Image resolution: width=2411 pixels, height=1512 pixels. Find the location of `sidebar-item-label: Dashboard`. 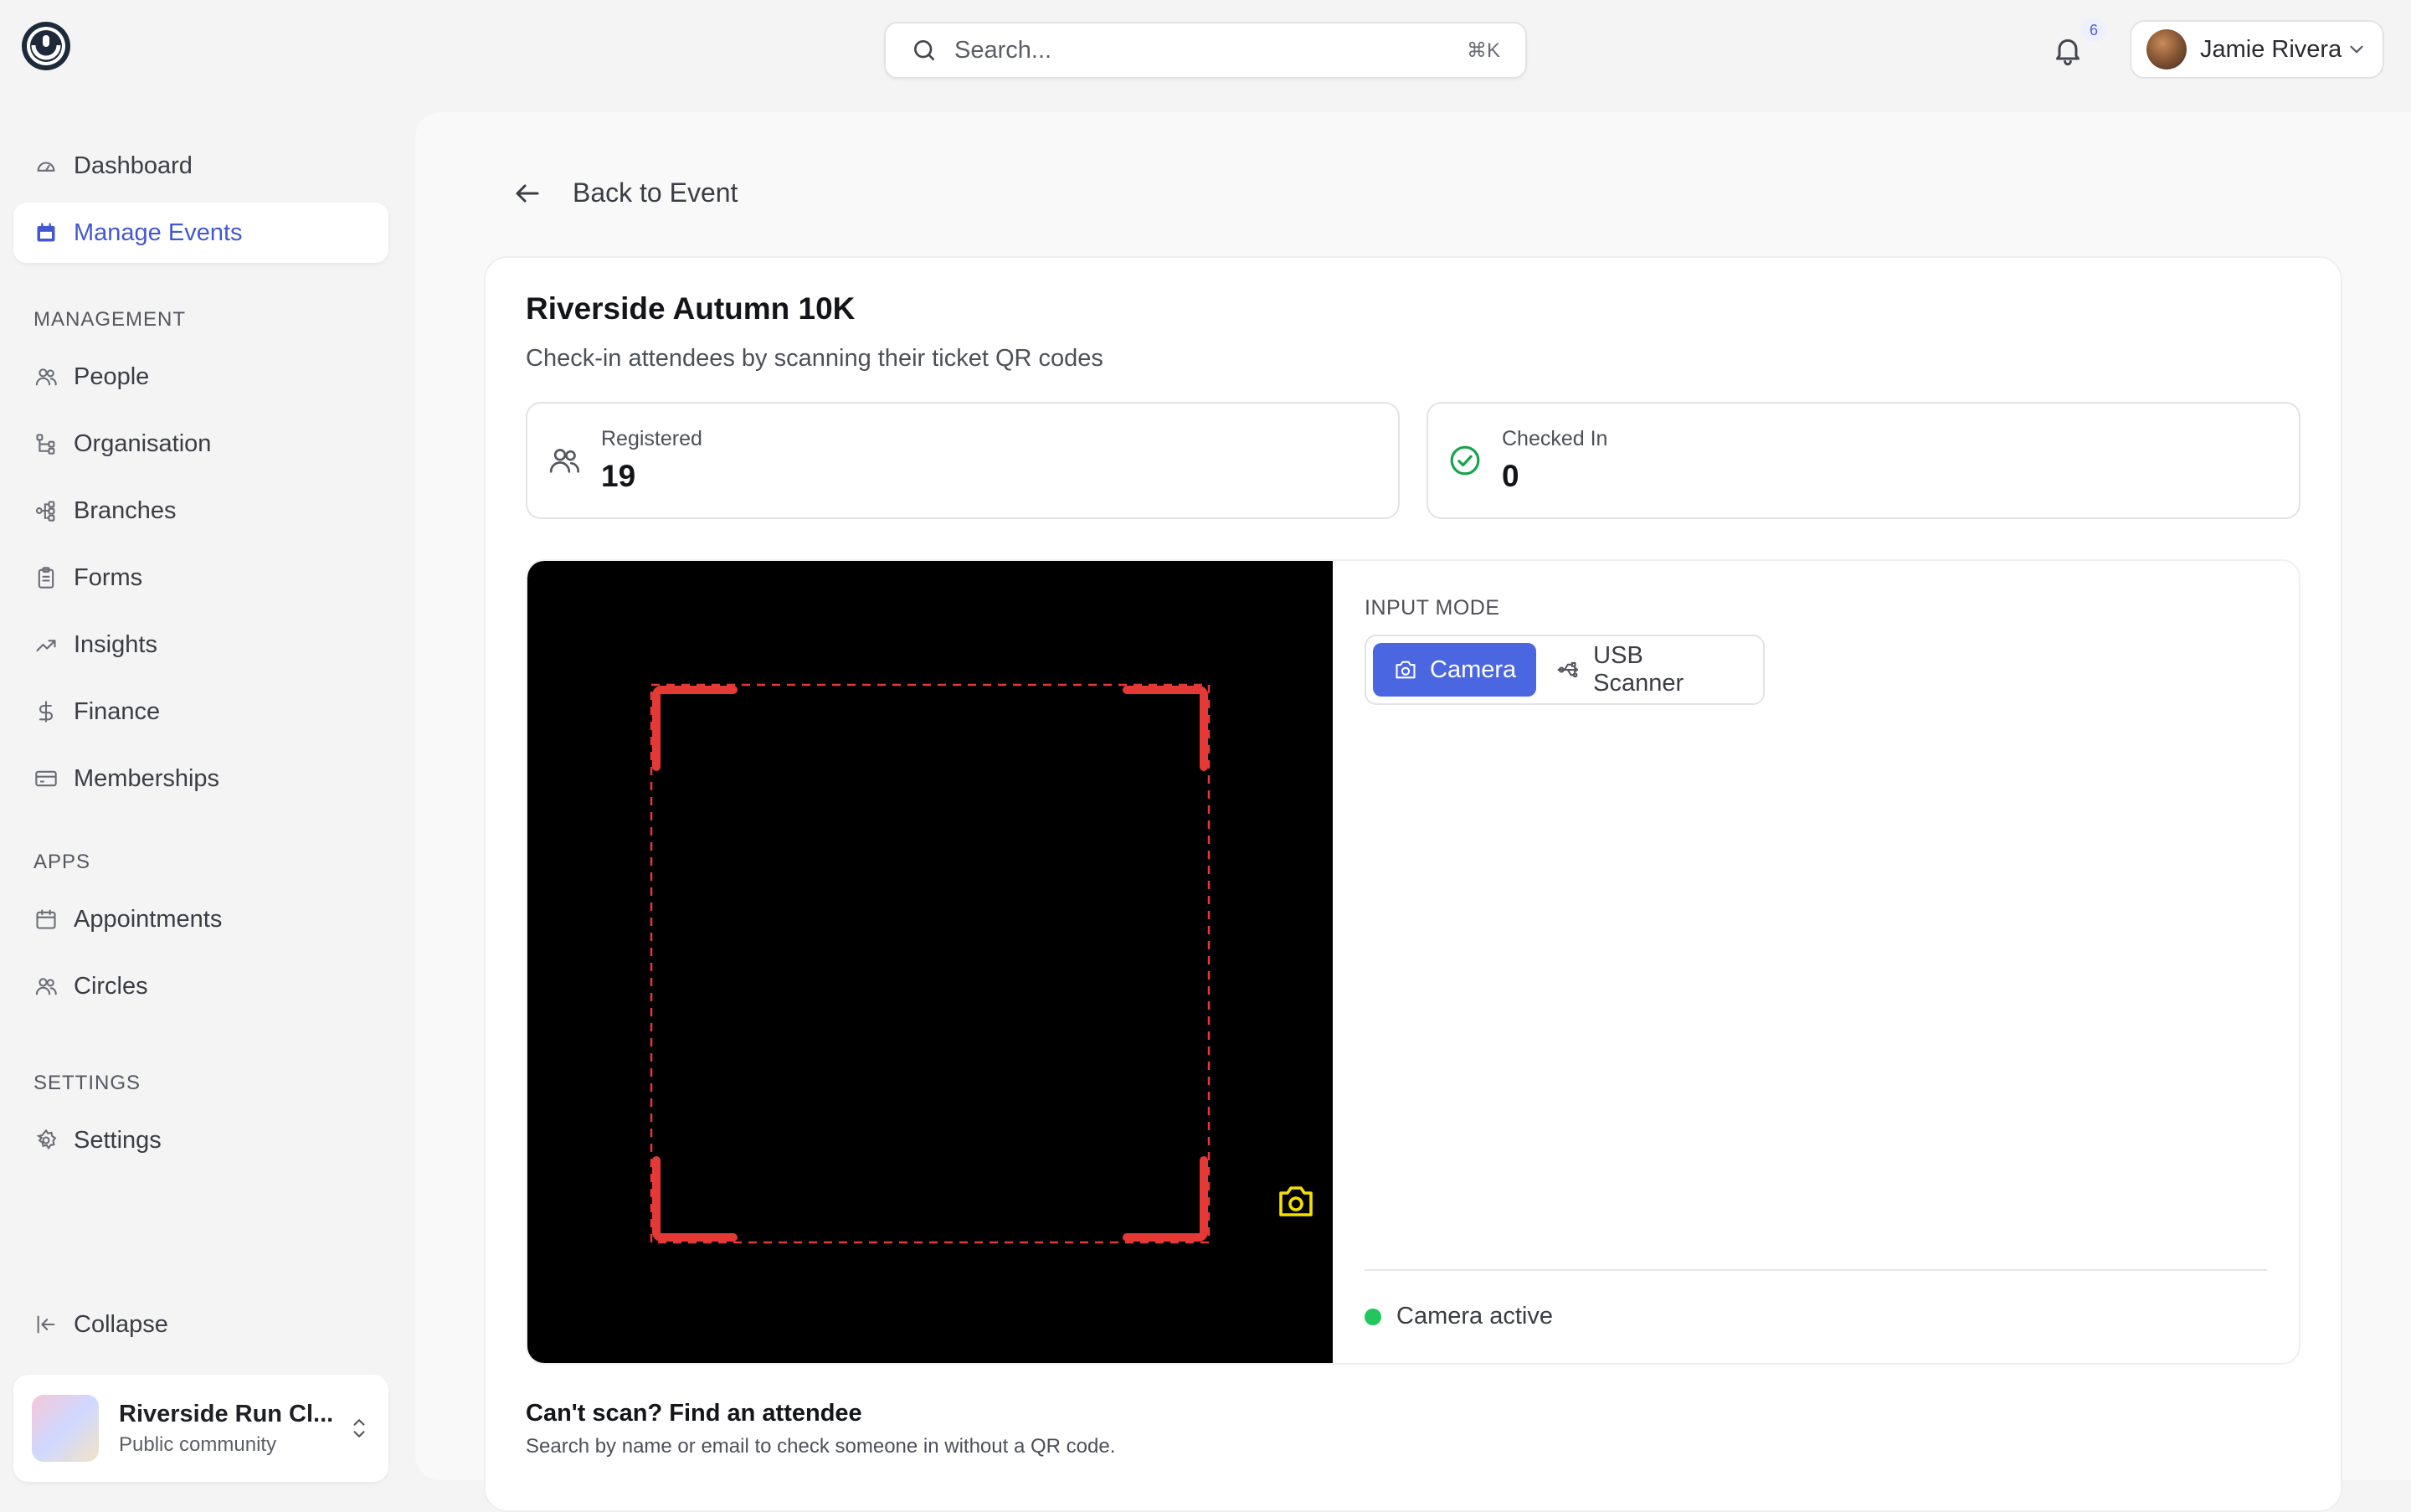

sidebar-item-label: Dashboard is located at coordinates (133, 165).